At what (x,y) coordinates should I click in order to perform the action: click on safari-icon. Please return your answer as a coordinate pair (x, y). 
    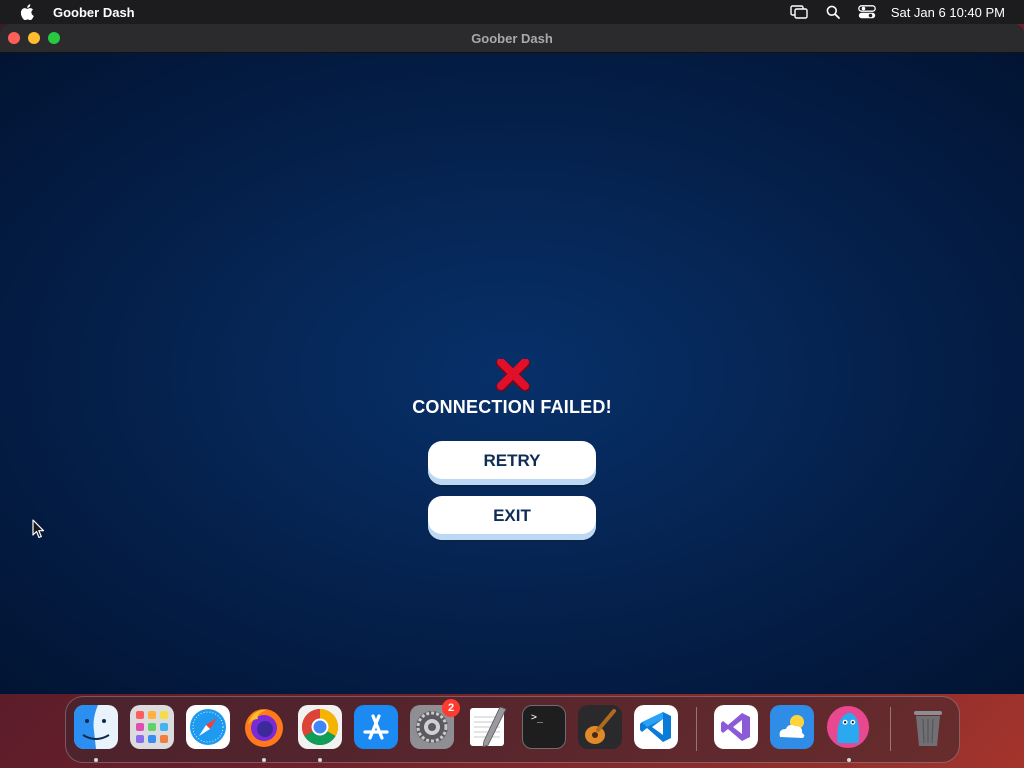
    Looking at the image, I should click on (208, 727).